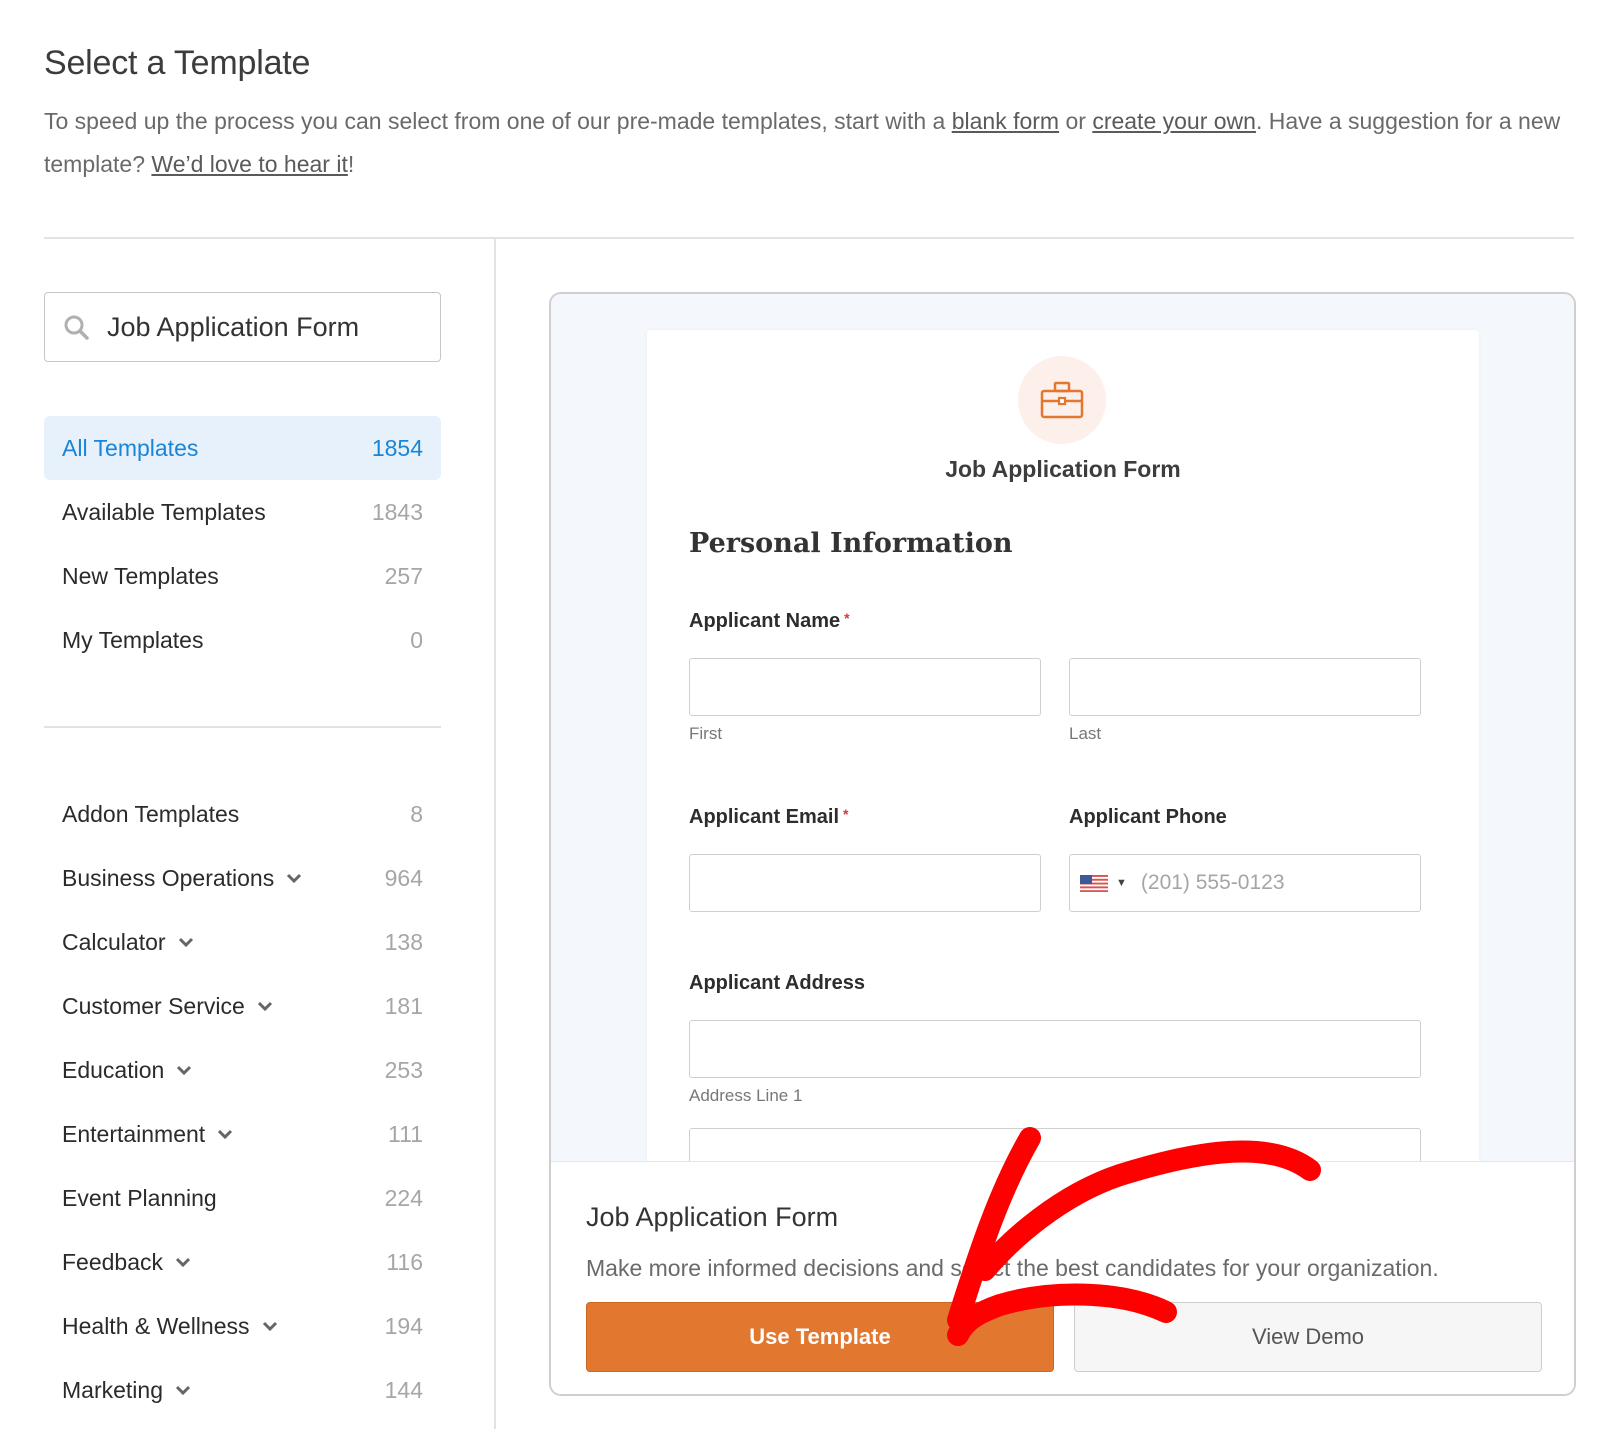 The width and height of the screenshot is (1600, 1429). I want to click on category-name: Addon Templates, so click(151, 813).